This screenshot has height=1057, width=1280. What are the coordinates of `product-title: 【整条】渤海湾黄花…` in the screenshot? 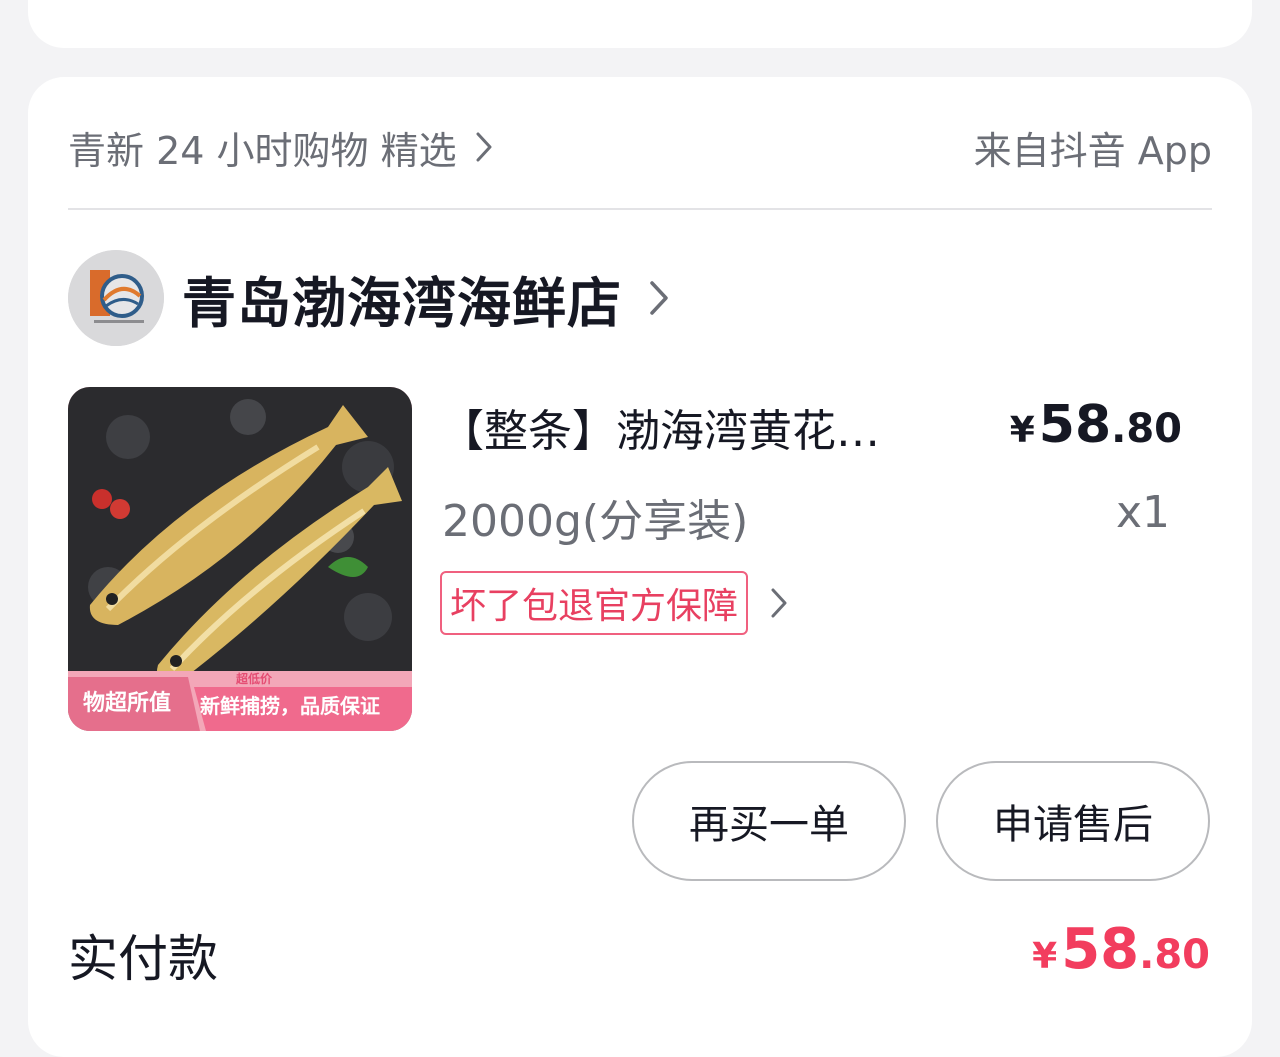 It's located at (700, 427).